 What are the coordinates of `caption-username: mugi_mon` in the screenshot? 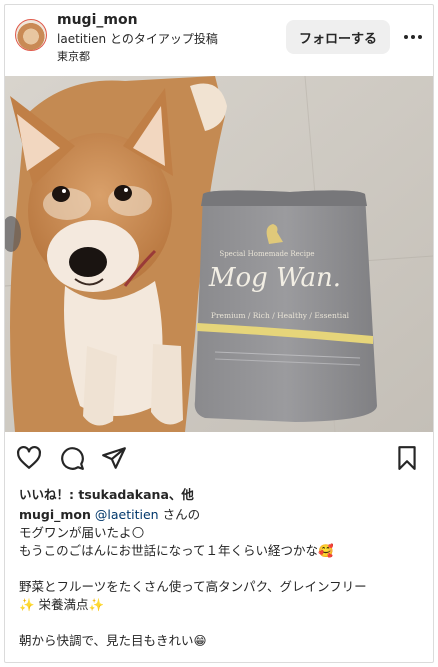 It's located at (55, 514).